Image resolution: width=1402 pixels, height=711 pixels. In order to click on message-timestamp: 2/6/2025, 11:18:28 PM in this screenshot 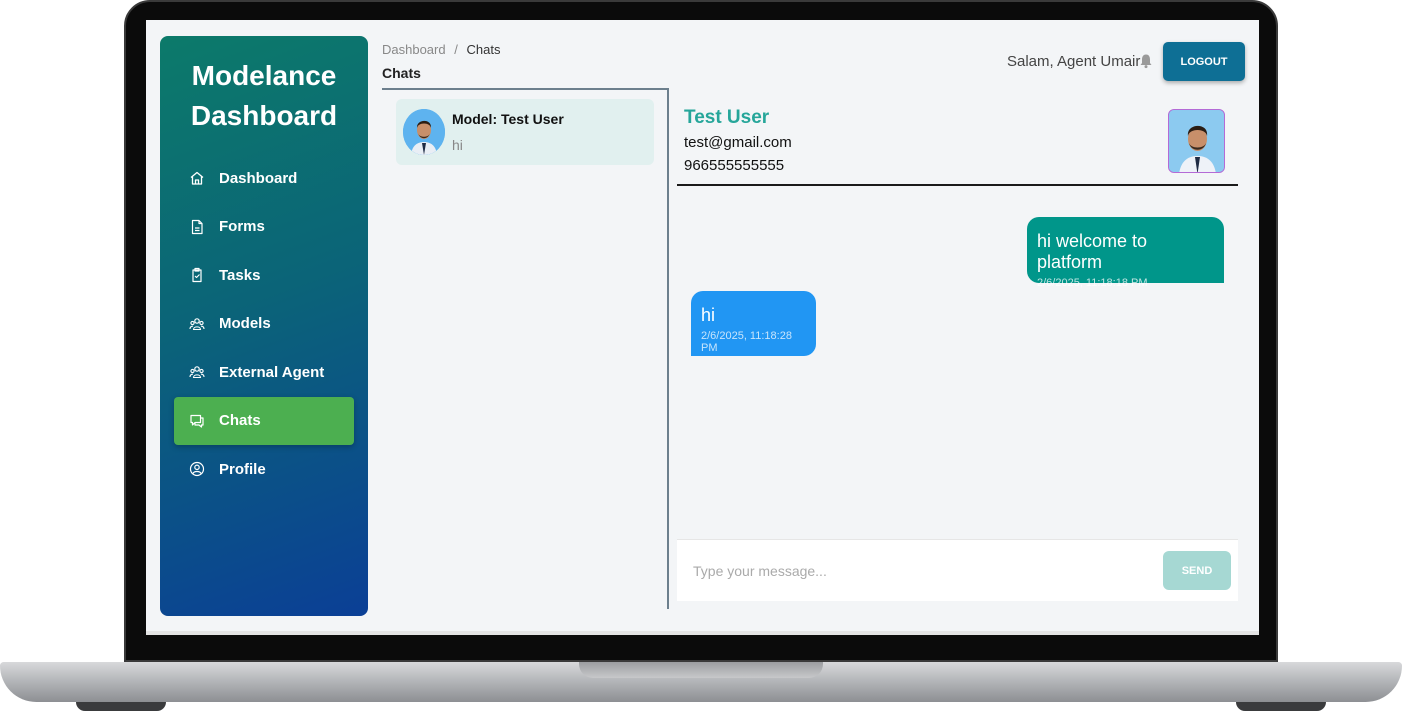, I will do `click(746, 342)`.